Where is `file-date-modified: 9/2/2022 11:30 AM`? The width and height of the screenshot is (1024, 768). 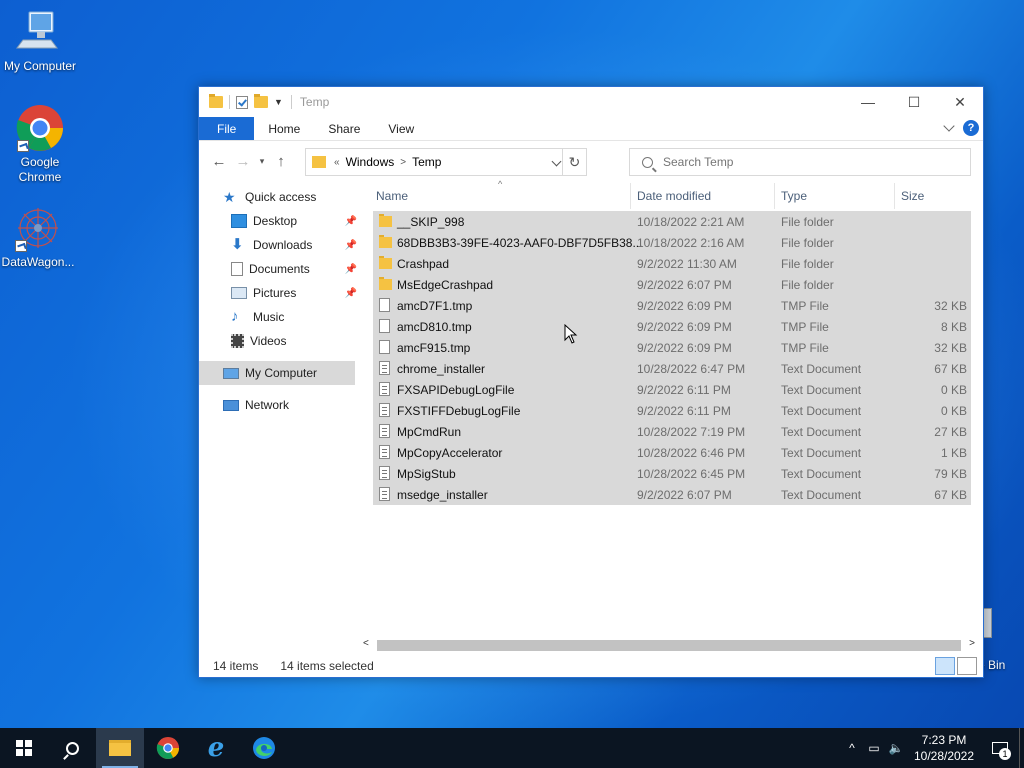 file-date-modified: 9/2/2022 11:30 AM is located at coordinates (687, 263).